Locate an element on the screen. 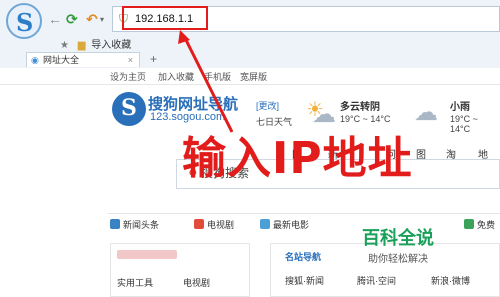  quick-link-free-label: 免费 is located at coordinates (486, 225).